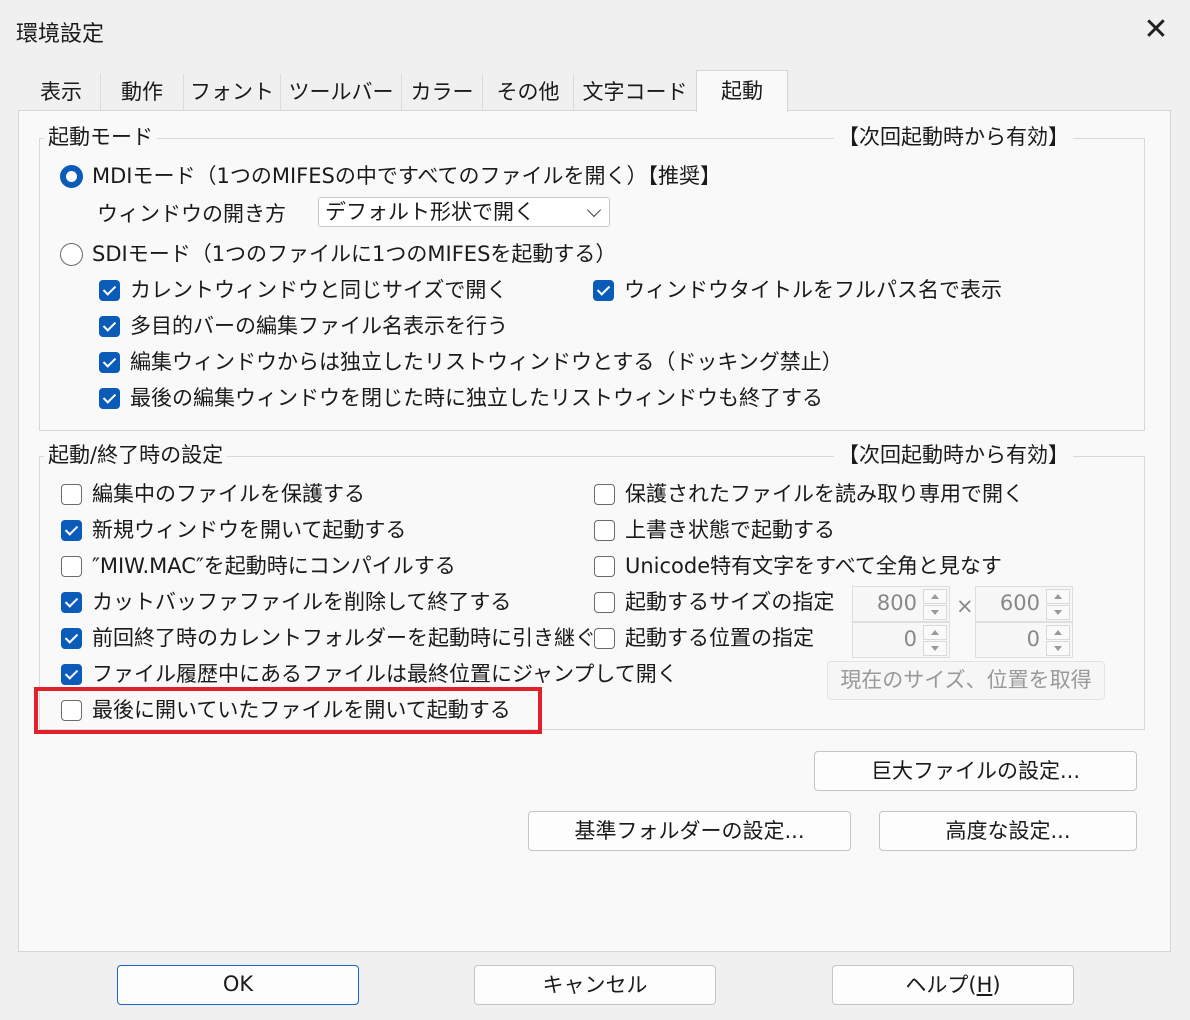 Image resolution: width=1190 pixels, height=1020 pixels. I want to click on tab-toolbar: ツールバー, so click(341, 92).